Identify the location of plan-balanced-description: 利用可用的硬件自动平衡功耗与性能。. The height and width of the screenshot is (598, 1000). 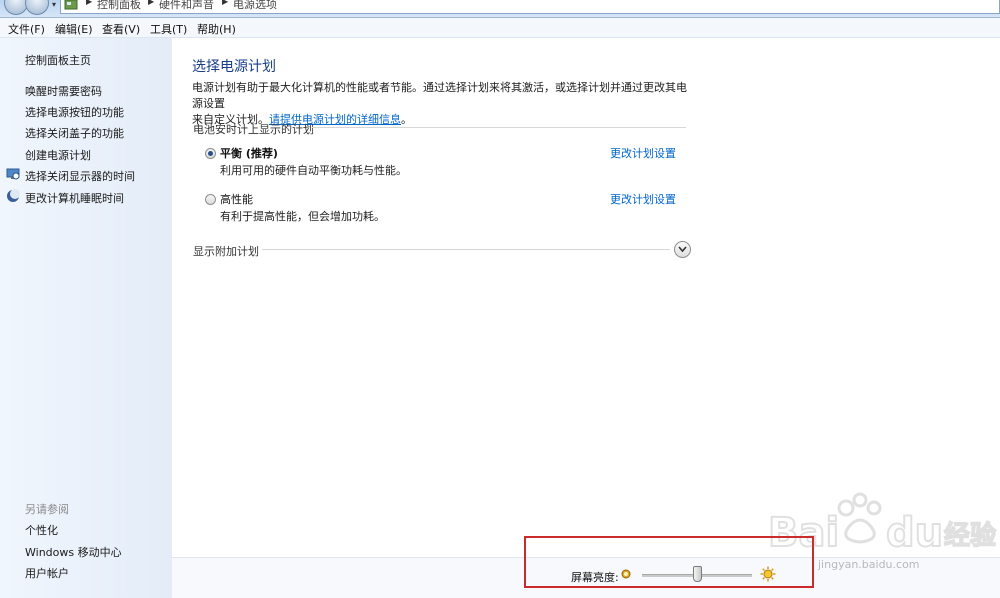
(313, 170).